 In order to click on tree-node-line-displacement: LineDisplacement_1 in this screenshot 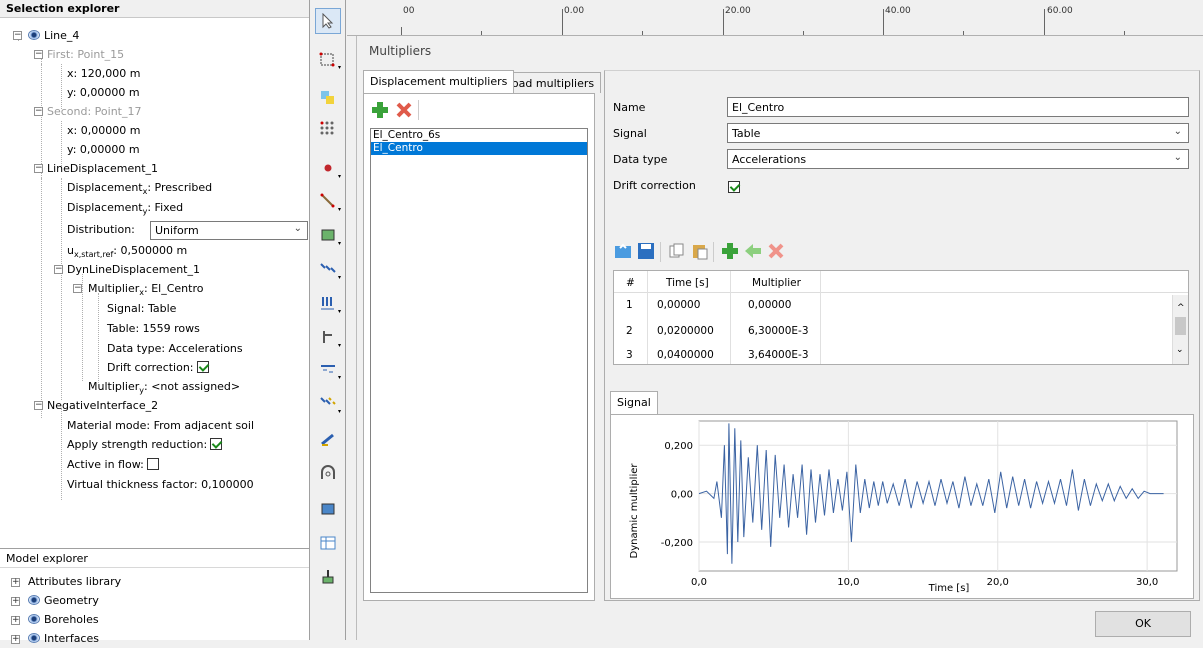, I will do `click(102, 168)`.